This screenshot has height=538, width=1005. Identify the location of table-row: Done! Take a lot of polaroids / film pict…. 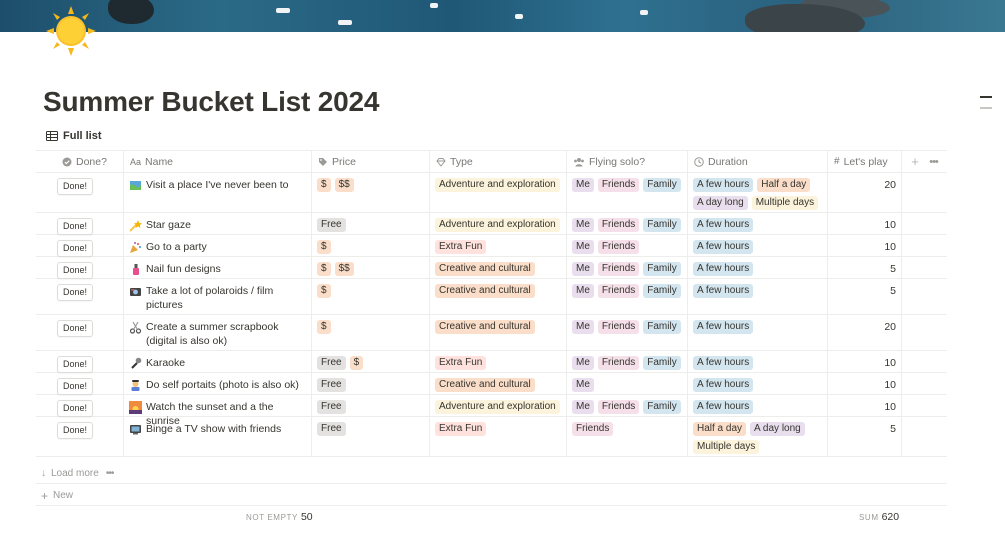
(491, 297).